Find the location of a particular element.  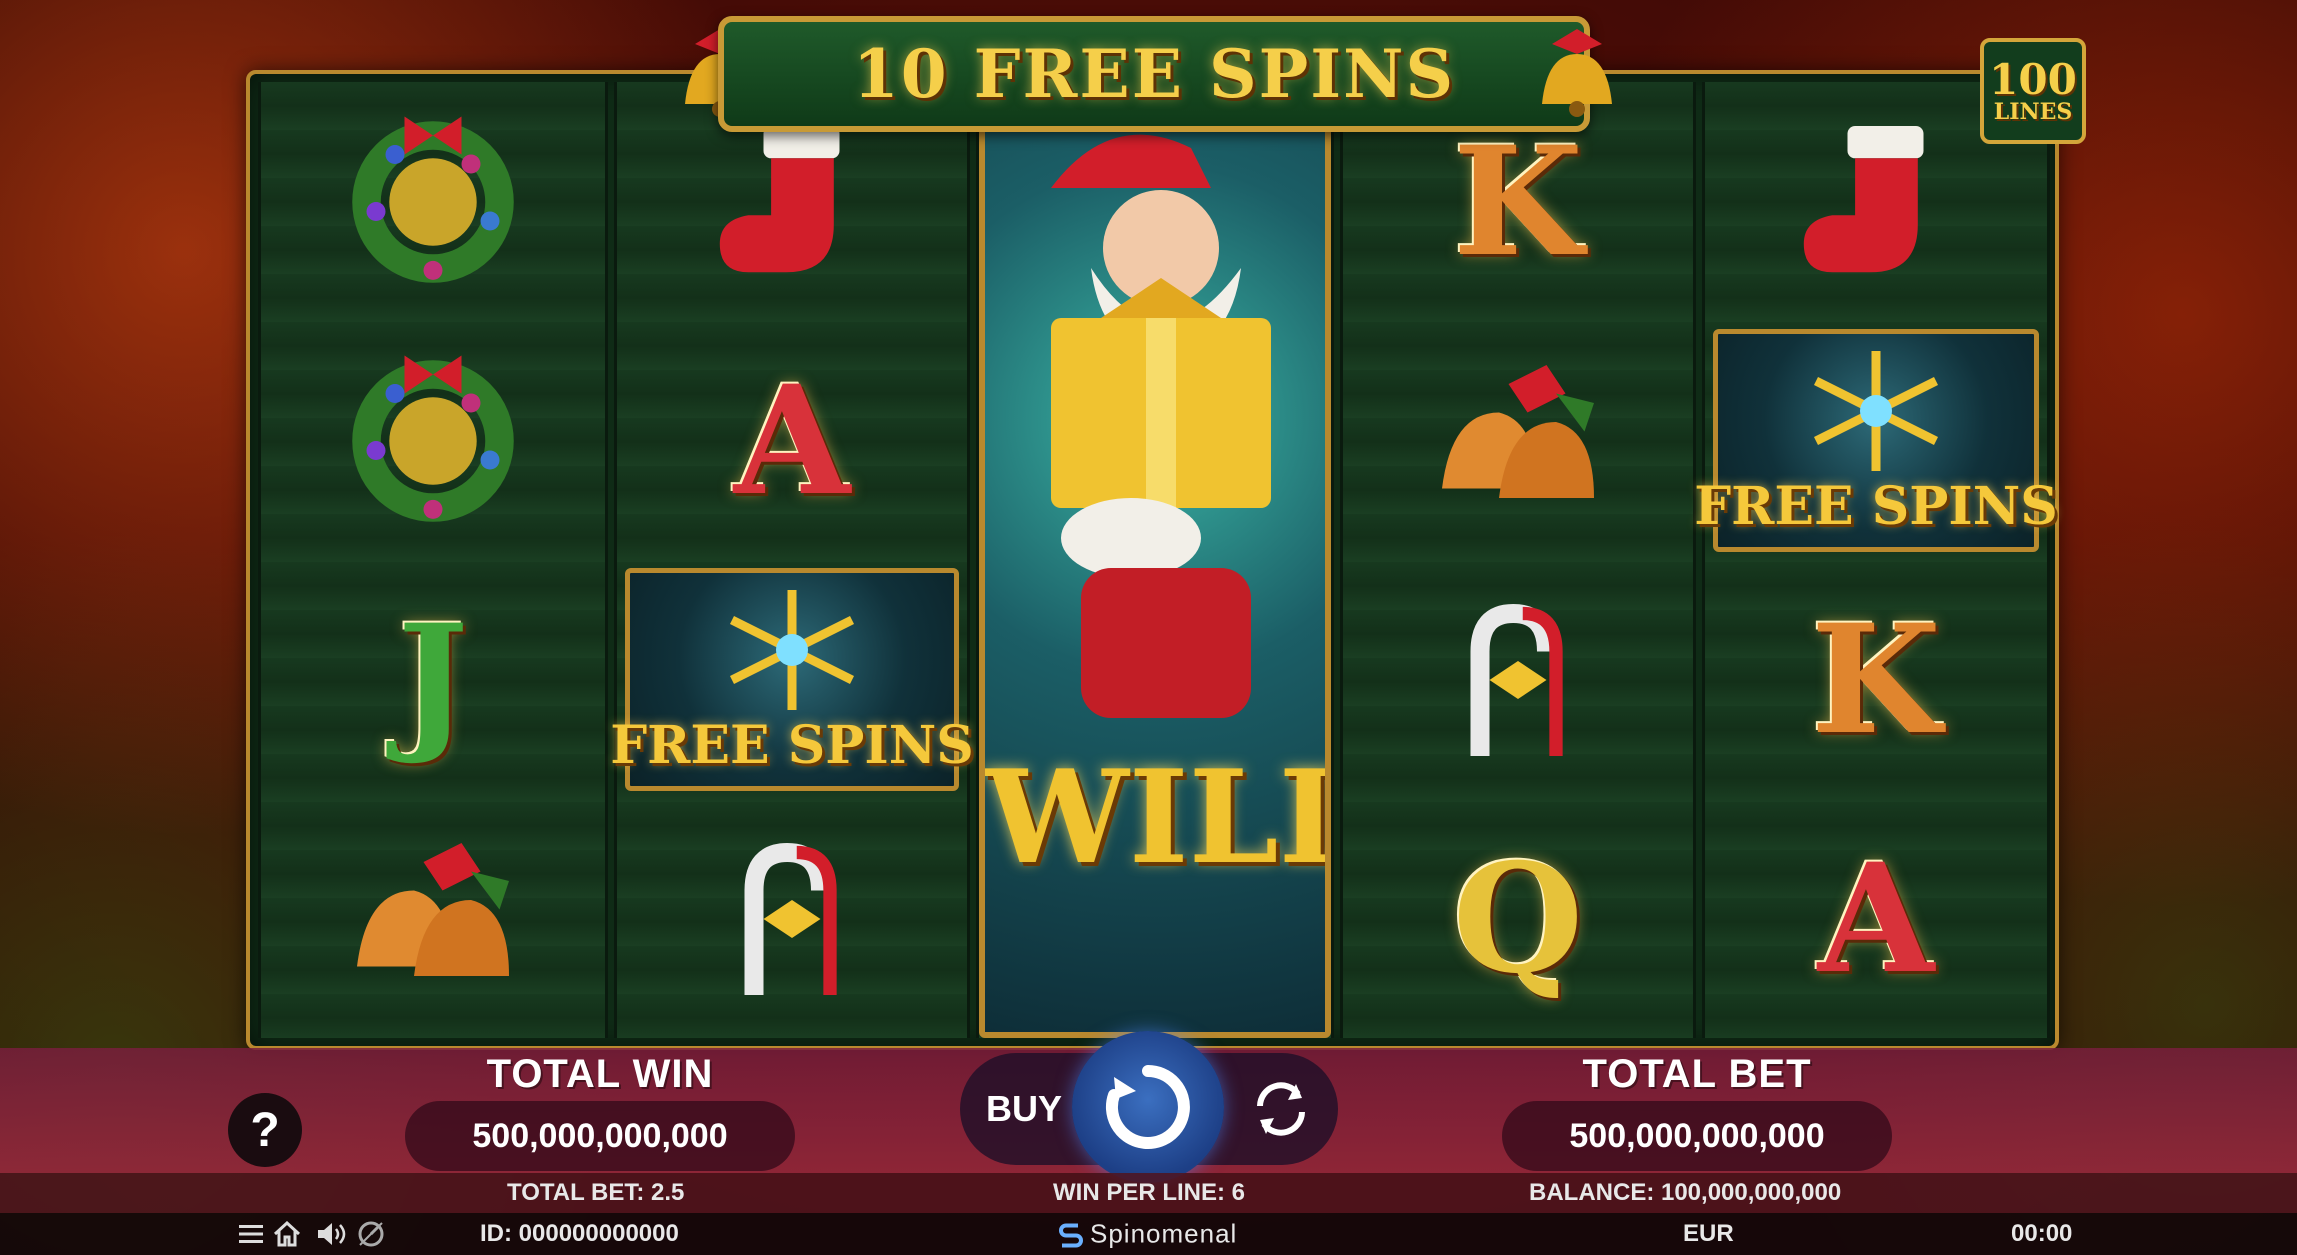

symbol-j: J is located at coordinates (433, 679).